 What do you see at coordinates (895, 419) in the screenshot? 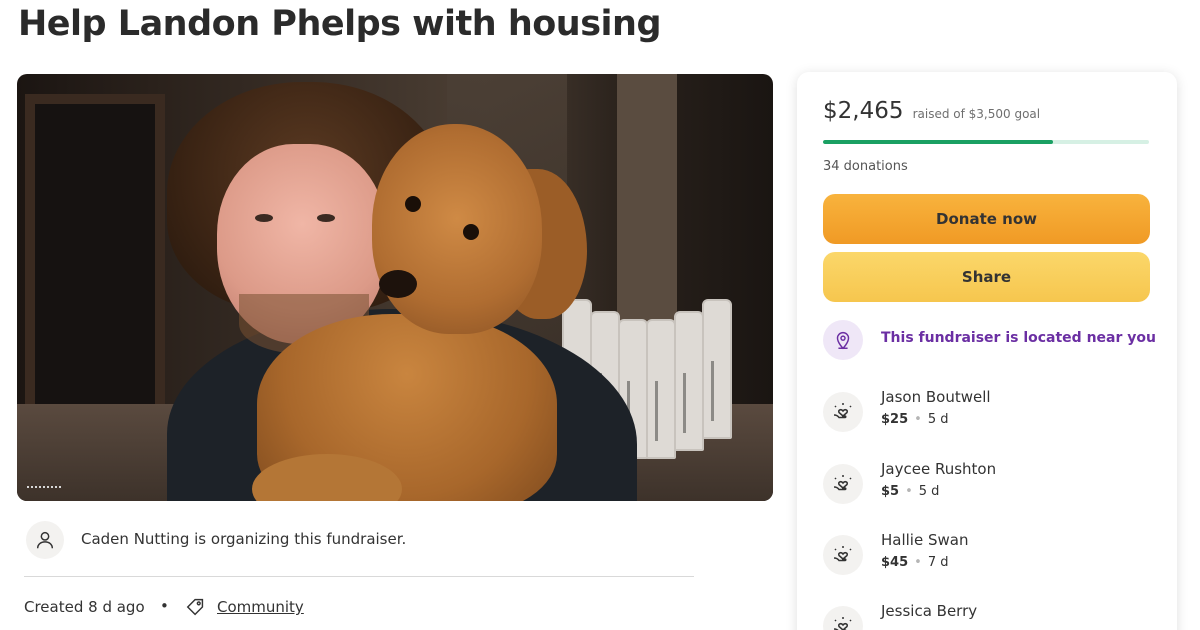
I see `donor-amount: $25` at bounding box center [895, 419].